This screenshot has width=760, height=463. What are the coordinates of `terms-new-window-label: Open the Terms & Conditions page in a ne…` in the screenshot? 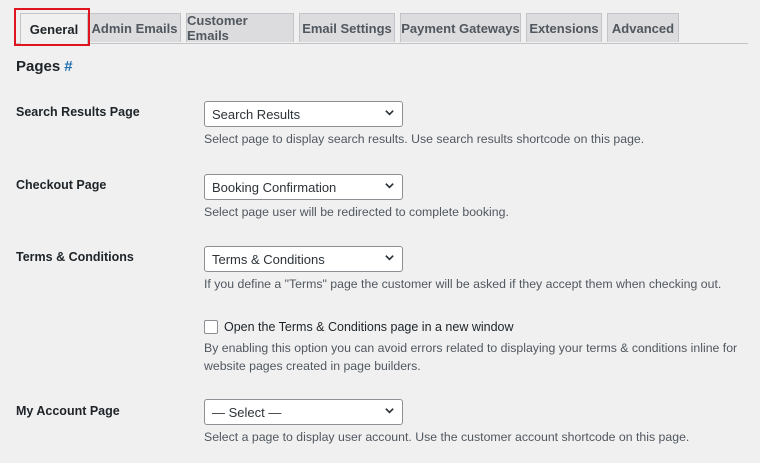 It's located at (369, 327).